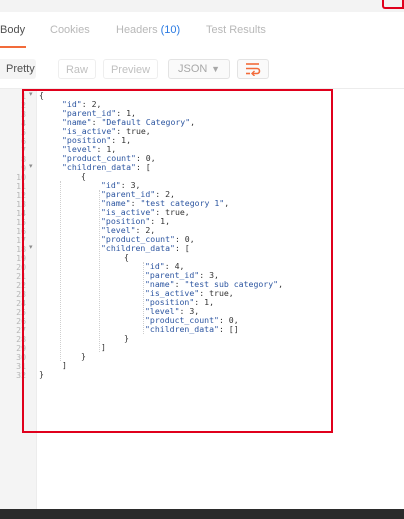 This screenshot has height=519, width=404. Describe the element at coordinates (170, 30) in the screenshot. I see `headers-count: (10)` at that location.